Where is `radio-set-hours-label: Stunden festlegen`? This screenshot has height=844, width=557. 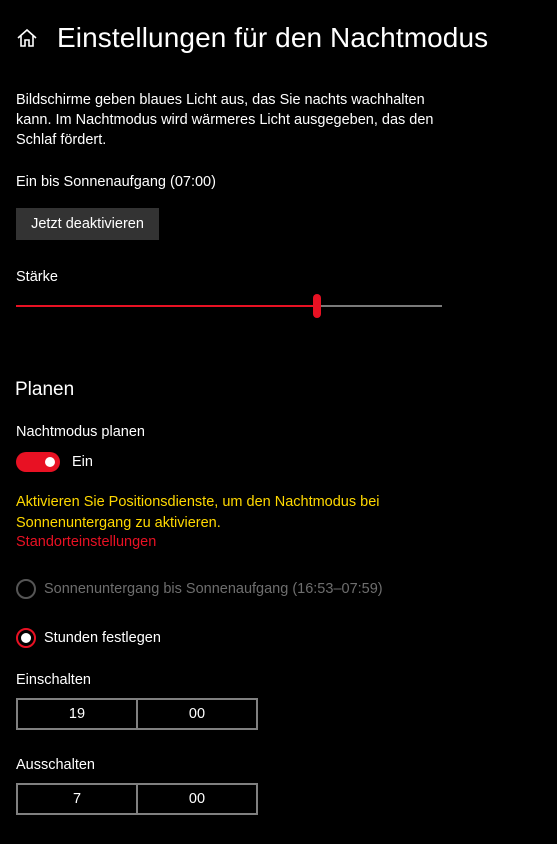
radio-set-hours-label: Stunden festlegen is located at coordinates (102, 638).